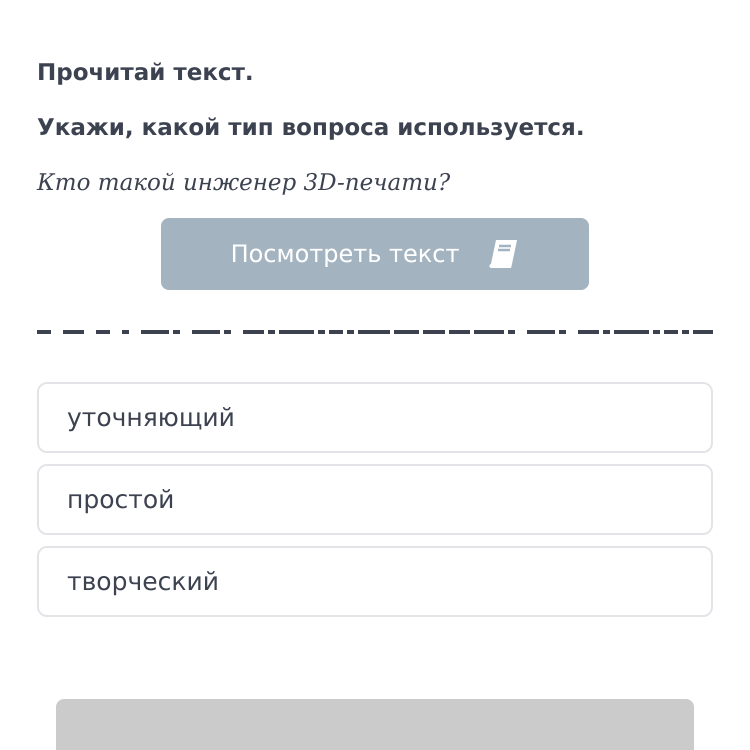 Image resolution: width=750 pixels, height=750 pixels. I want to click on answer-option: творческий, so click(375, 582).